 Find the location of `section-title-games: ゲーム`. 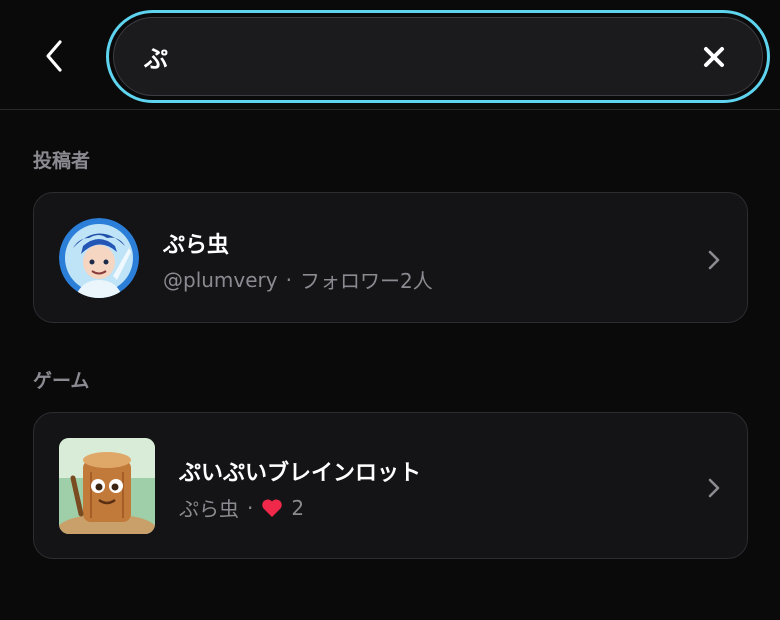

section-title-games: ゲーム is located at coordinates (61, 381).